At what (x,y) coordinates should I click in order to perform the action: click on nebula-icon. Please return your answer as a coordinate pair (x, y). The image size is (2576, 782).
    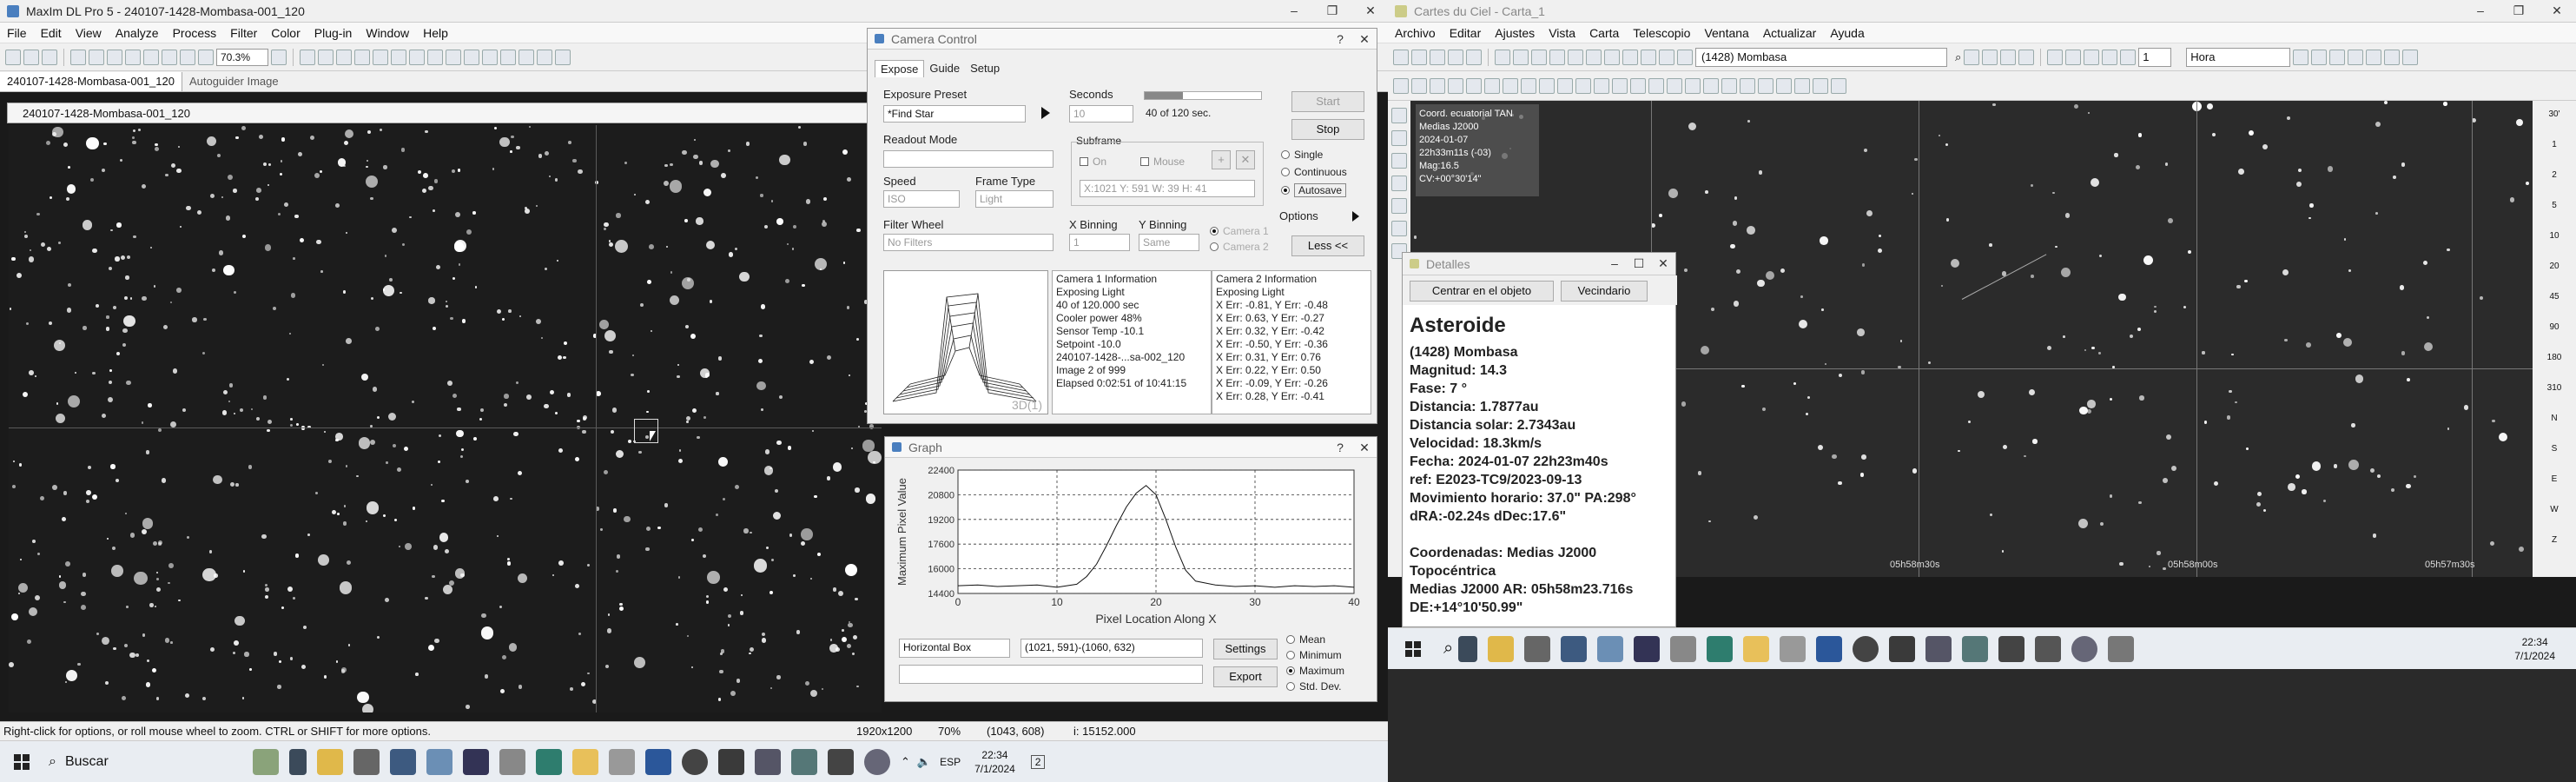
    Looking at the image, I should click on (1419, 85).